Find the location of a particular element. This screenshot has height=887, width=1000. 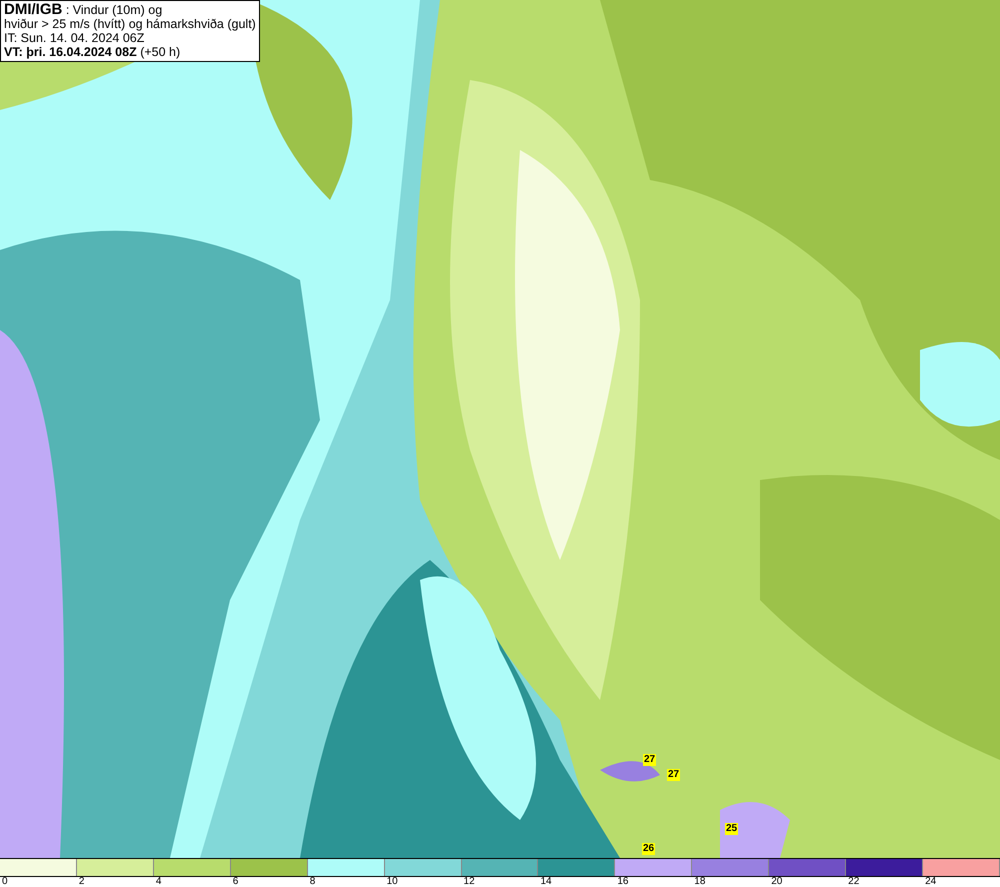

legend-label: 20 is located at coordinates (777, 882).